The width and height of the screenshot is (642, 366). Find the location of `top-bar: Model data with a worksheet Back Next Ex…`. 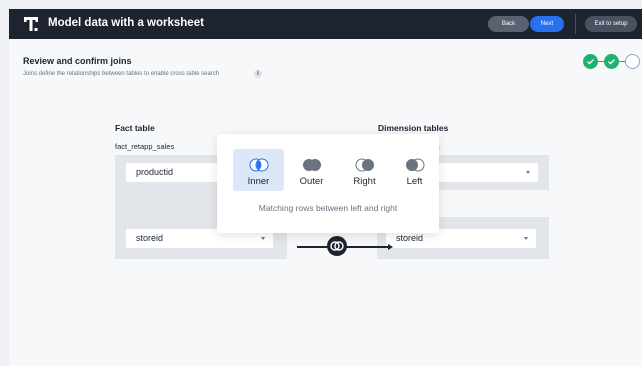

top-bar: Model data with a worksheet Back Next Ex… is located at coordinates (325, 24).